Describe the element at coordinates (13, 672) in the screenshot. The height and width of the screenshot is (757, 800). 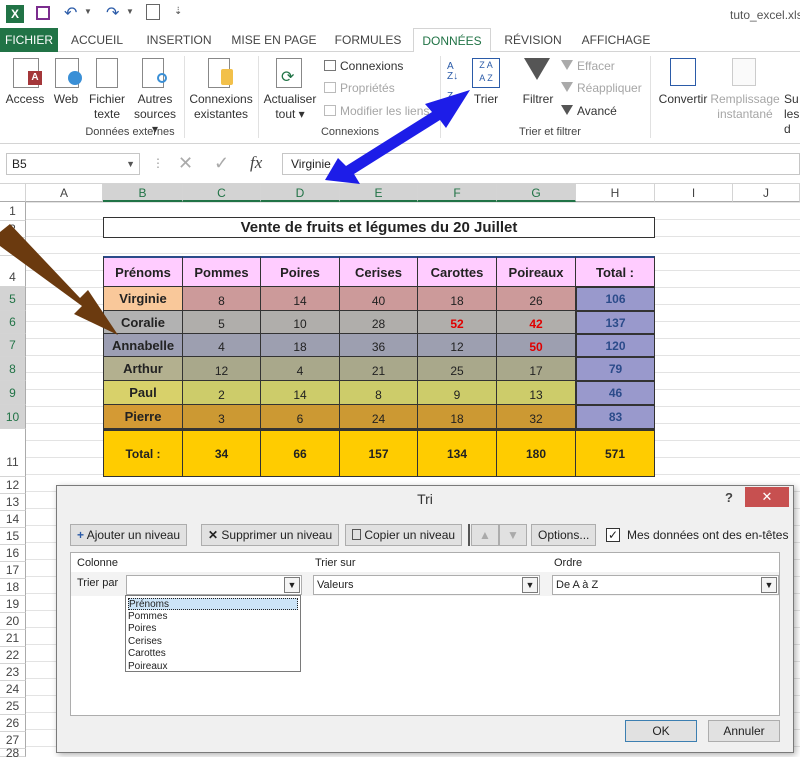
I see `row-header-23: 23` at that location.